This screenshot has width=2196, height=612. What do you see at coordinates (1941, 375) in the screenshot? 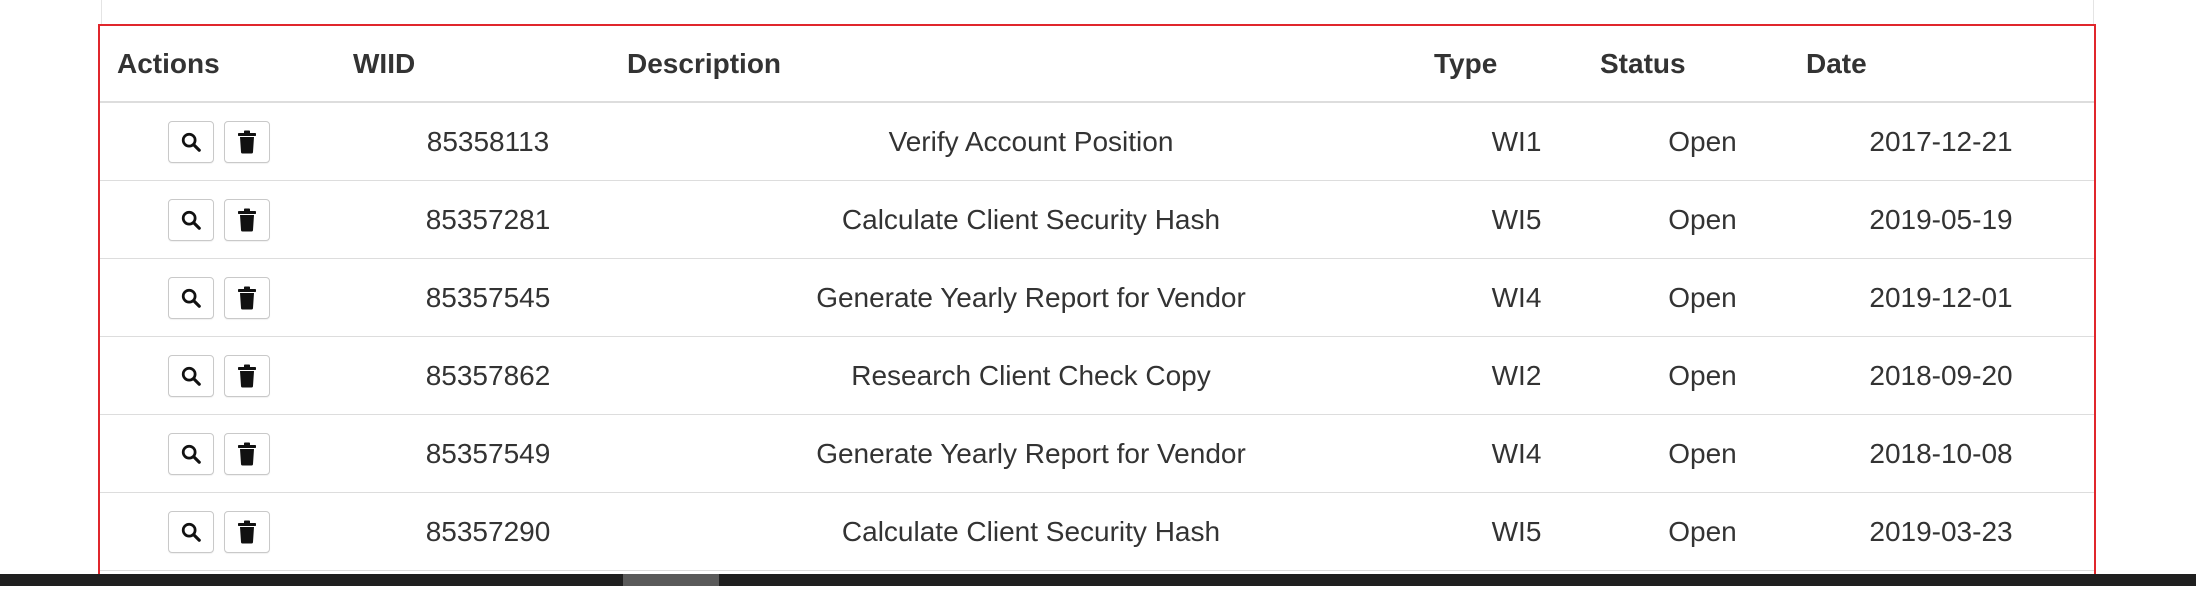
I see `cell-date: 2018-09-20` at bounding box center [1941, 375].